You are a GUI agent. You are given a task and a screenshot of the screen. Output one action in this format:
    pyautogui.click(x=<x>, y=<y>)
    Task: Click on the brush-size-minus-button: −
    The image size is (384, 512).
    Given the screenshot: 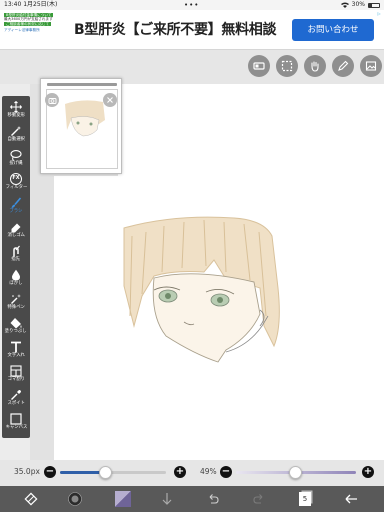 What is the action you would take?
    pyautogui.click(x=50, y=472)
    